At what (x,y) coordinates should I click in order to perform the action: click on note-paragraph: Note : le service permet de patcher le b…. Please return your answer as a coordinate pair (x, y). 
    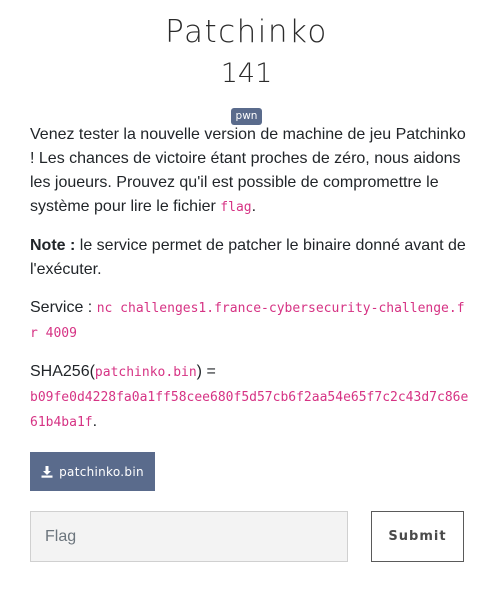
    Looking at the image, I should click on (250, 258).